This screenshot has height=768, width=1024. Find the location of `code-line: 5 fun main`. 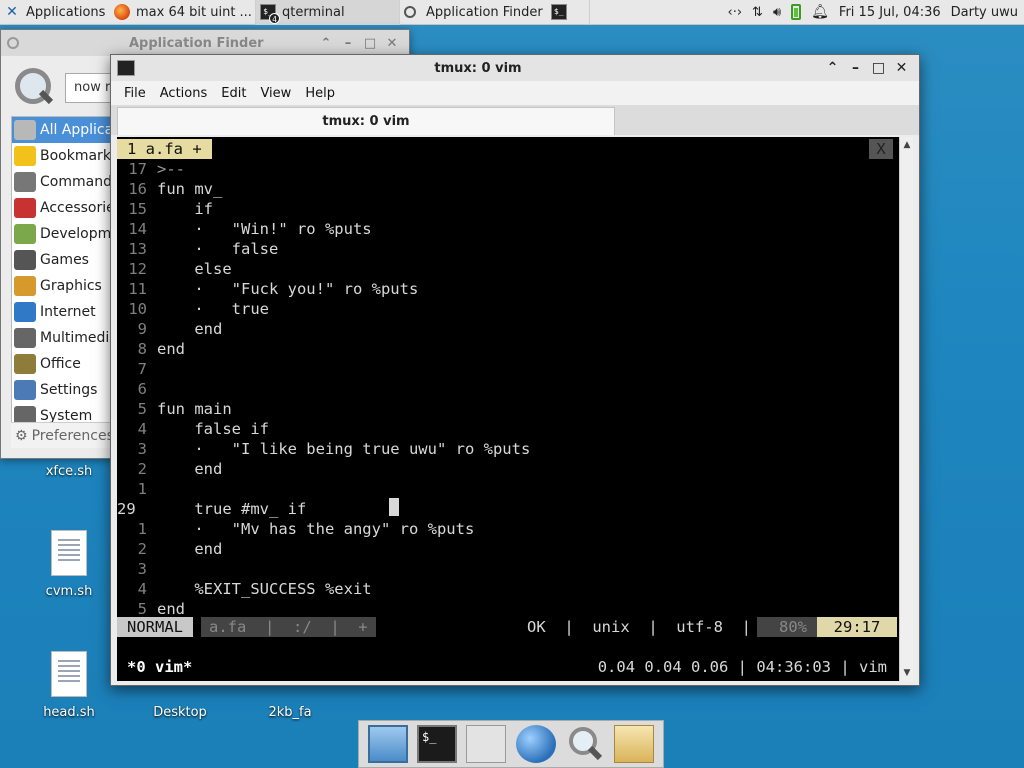

code-line: 5 fun main is located at coordinates (174, 409).